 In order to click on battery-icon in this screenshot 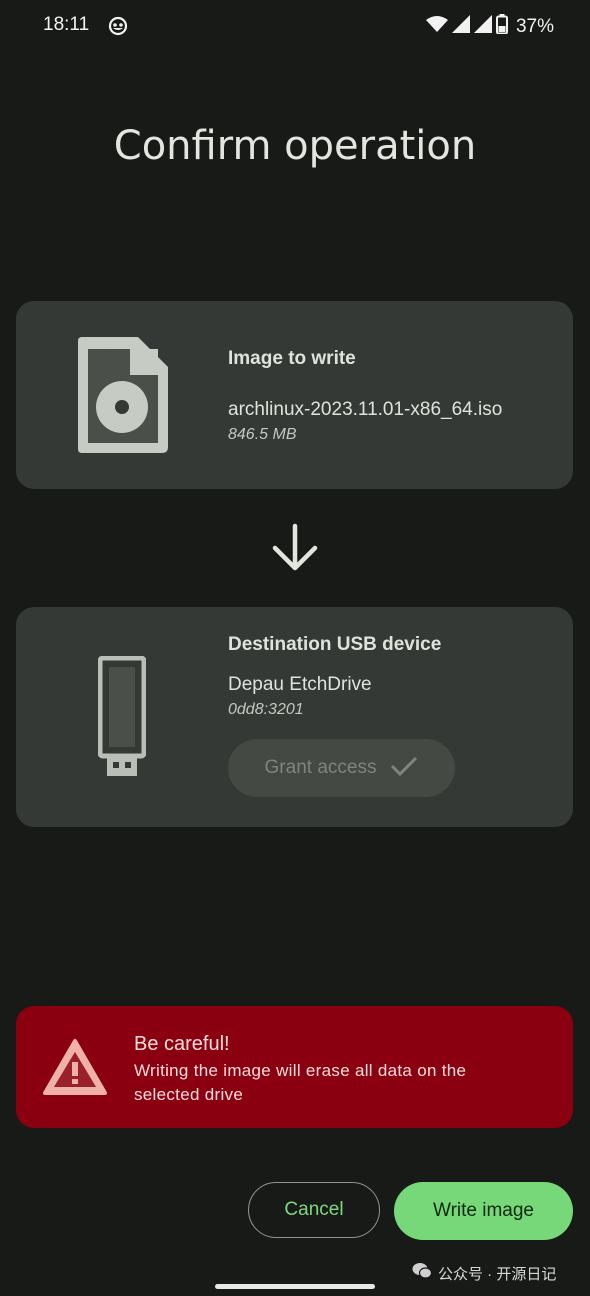, I will do `click(501, 26)`.